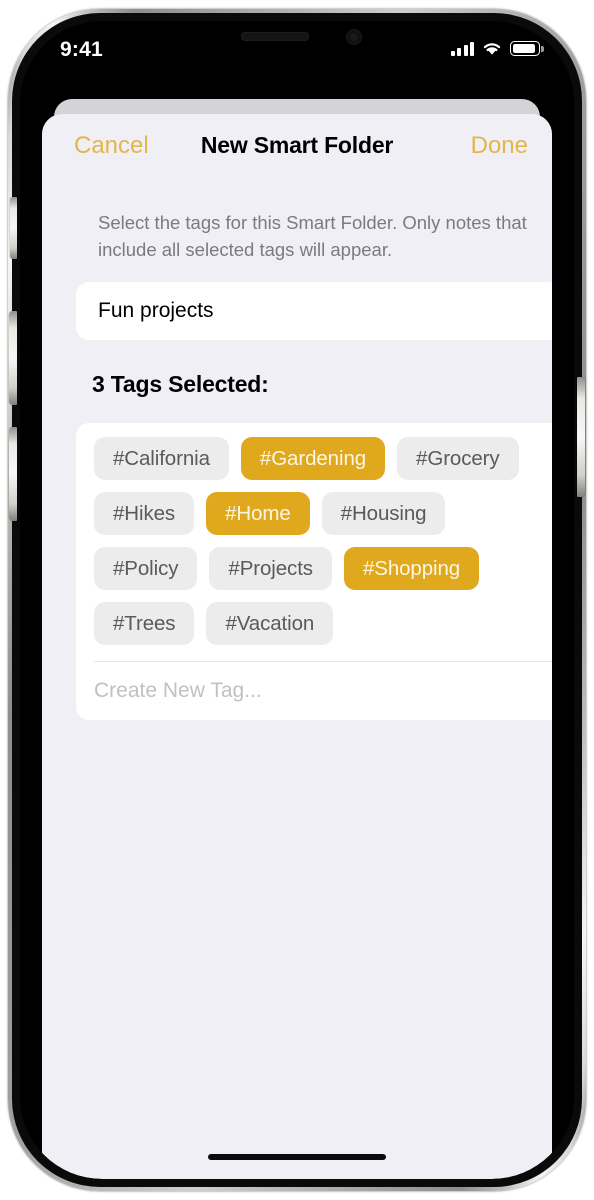  Describe the element at coordinates (275, 36) in the screenshot. I see `earpiece-speaker-icon` at that location.